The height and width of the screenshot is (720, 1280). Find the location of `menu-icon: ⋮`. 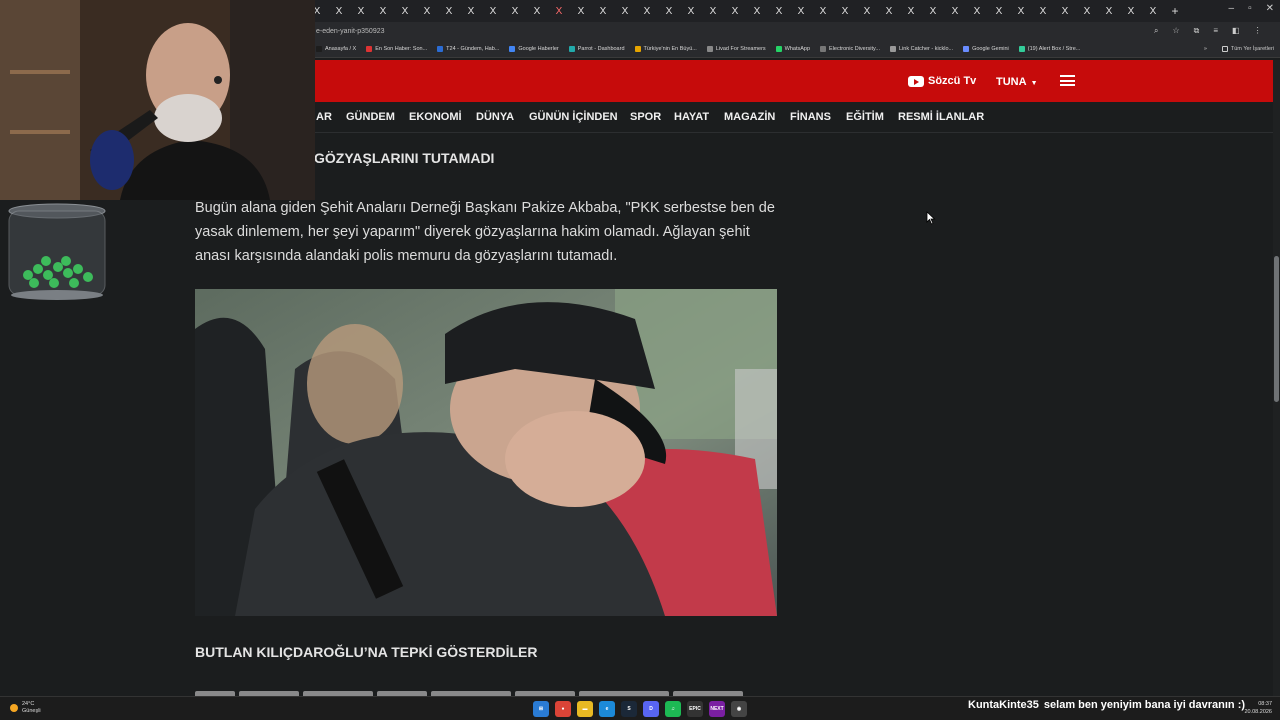

menu-icon: ⋮ is located at coordinates (1258, 31).